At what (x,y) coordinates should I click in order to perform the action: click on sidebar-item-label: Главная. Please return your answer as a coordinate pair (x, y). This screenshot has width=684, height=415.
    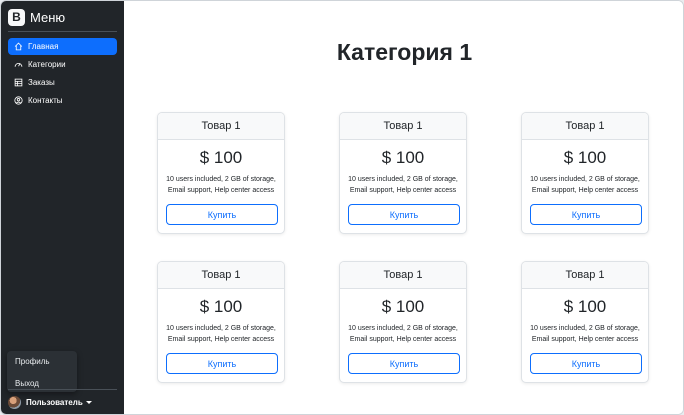
    Looking at the image, I should click on (43, 46).